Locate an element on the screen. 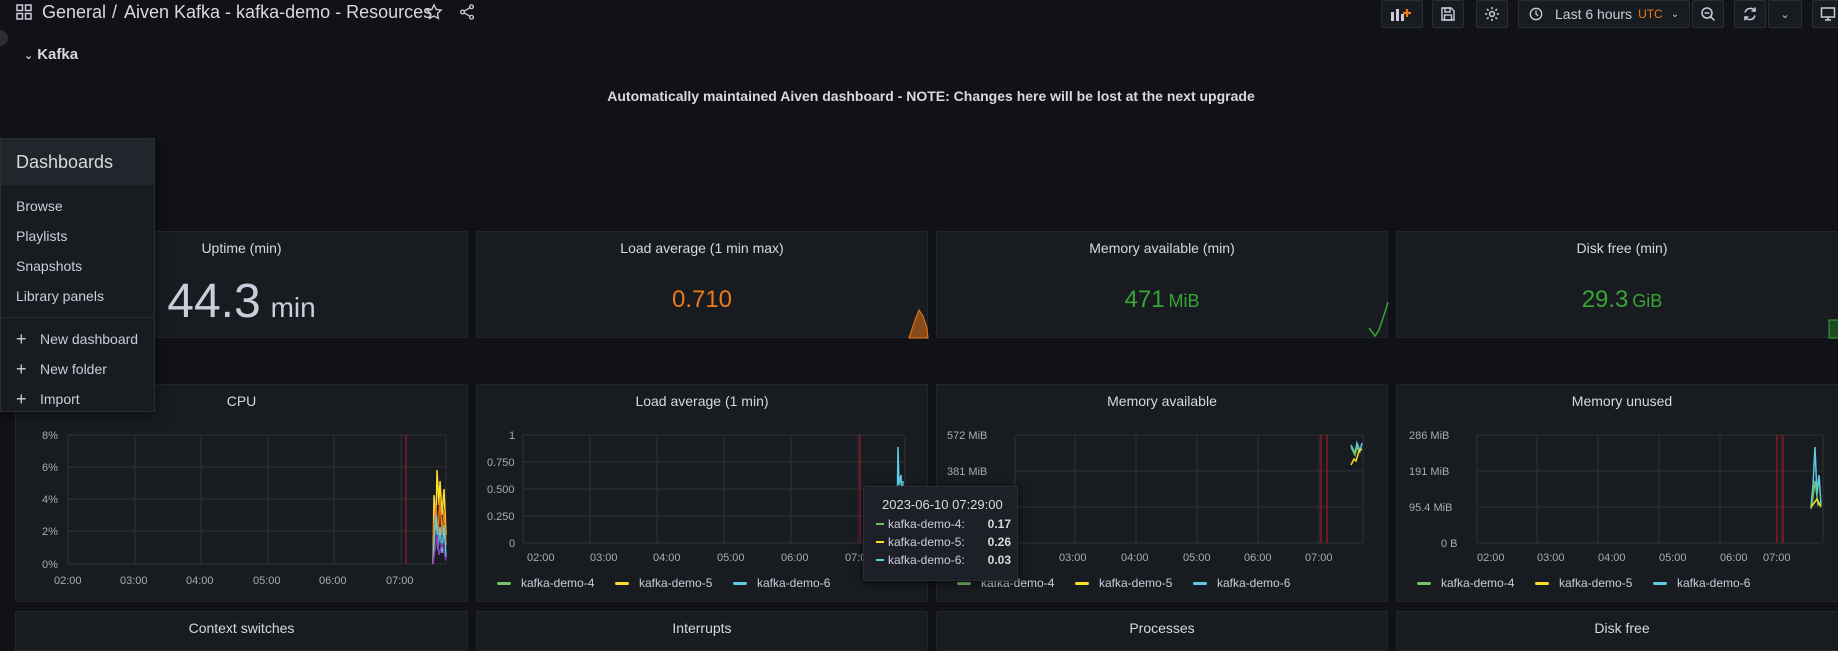 The image size is (1838, 651). menu-item-import: + Import is located at coordinates (77, 399).